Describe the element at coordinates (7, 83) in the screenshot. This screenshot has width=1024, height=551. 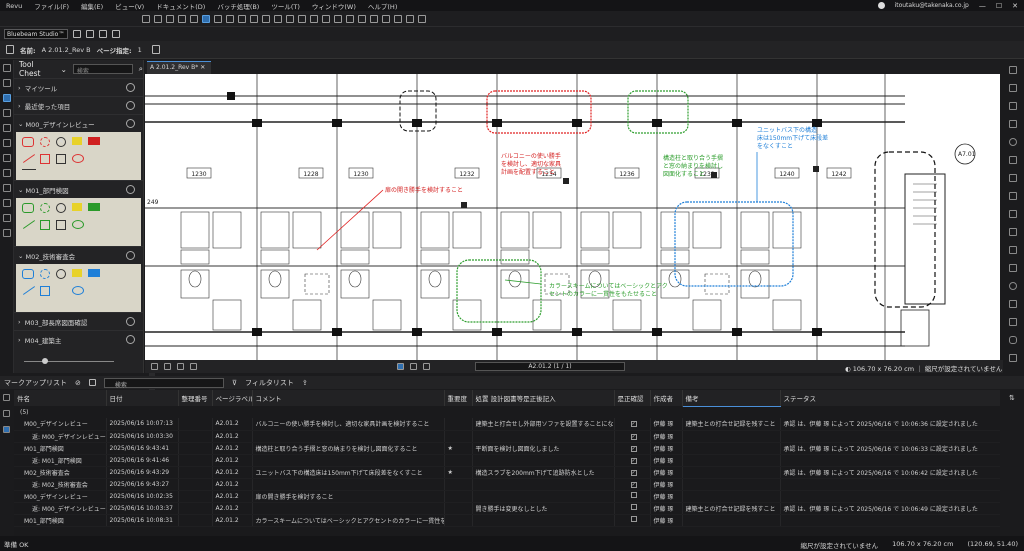
I see `bookmarks-icon` at that location.